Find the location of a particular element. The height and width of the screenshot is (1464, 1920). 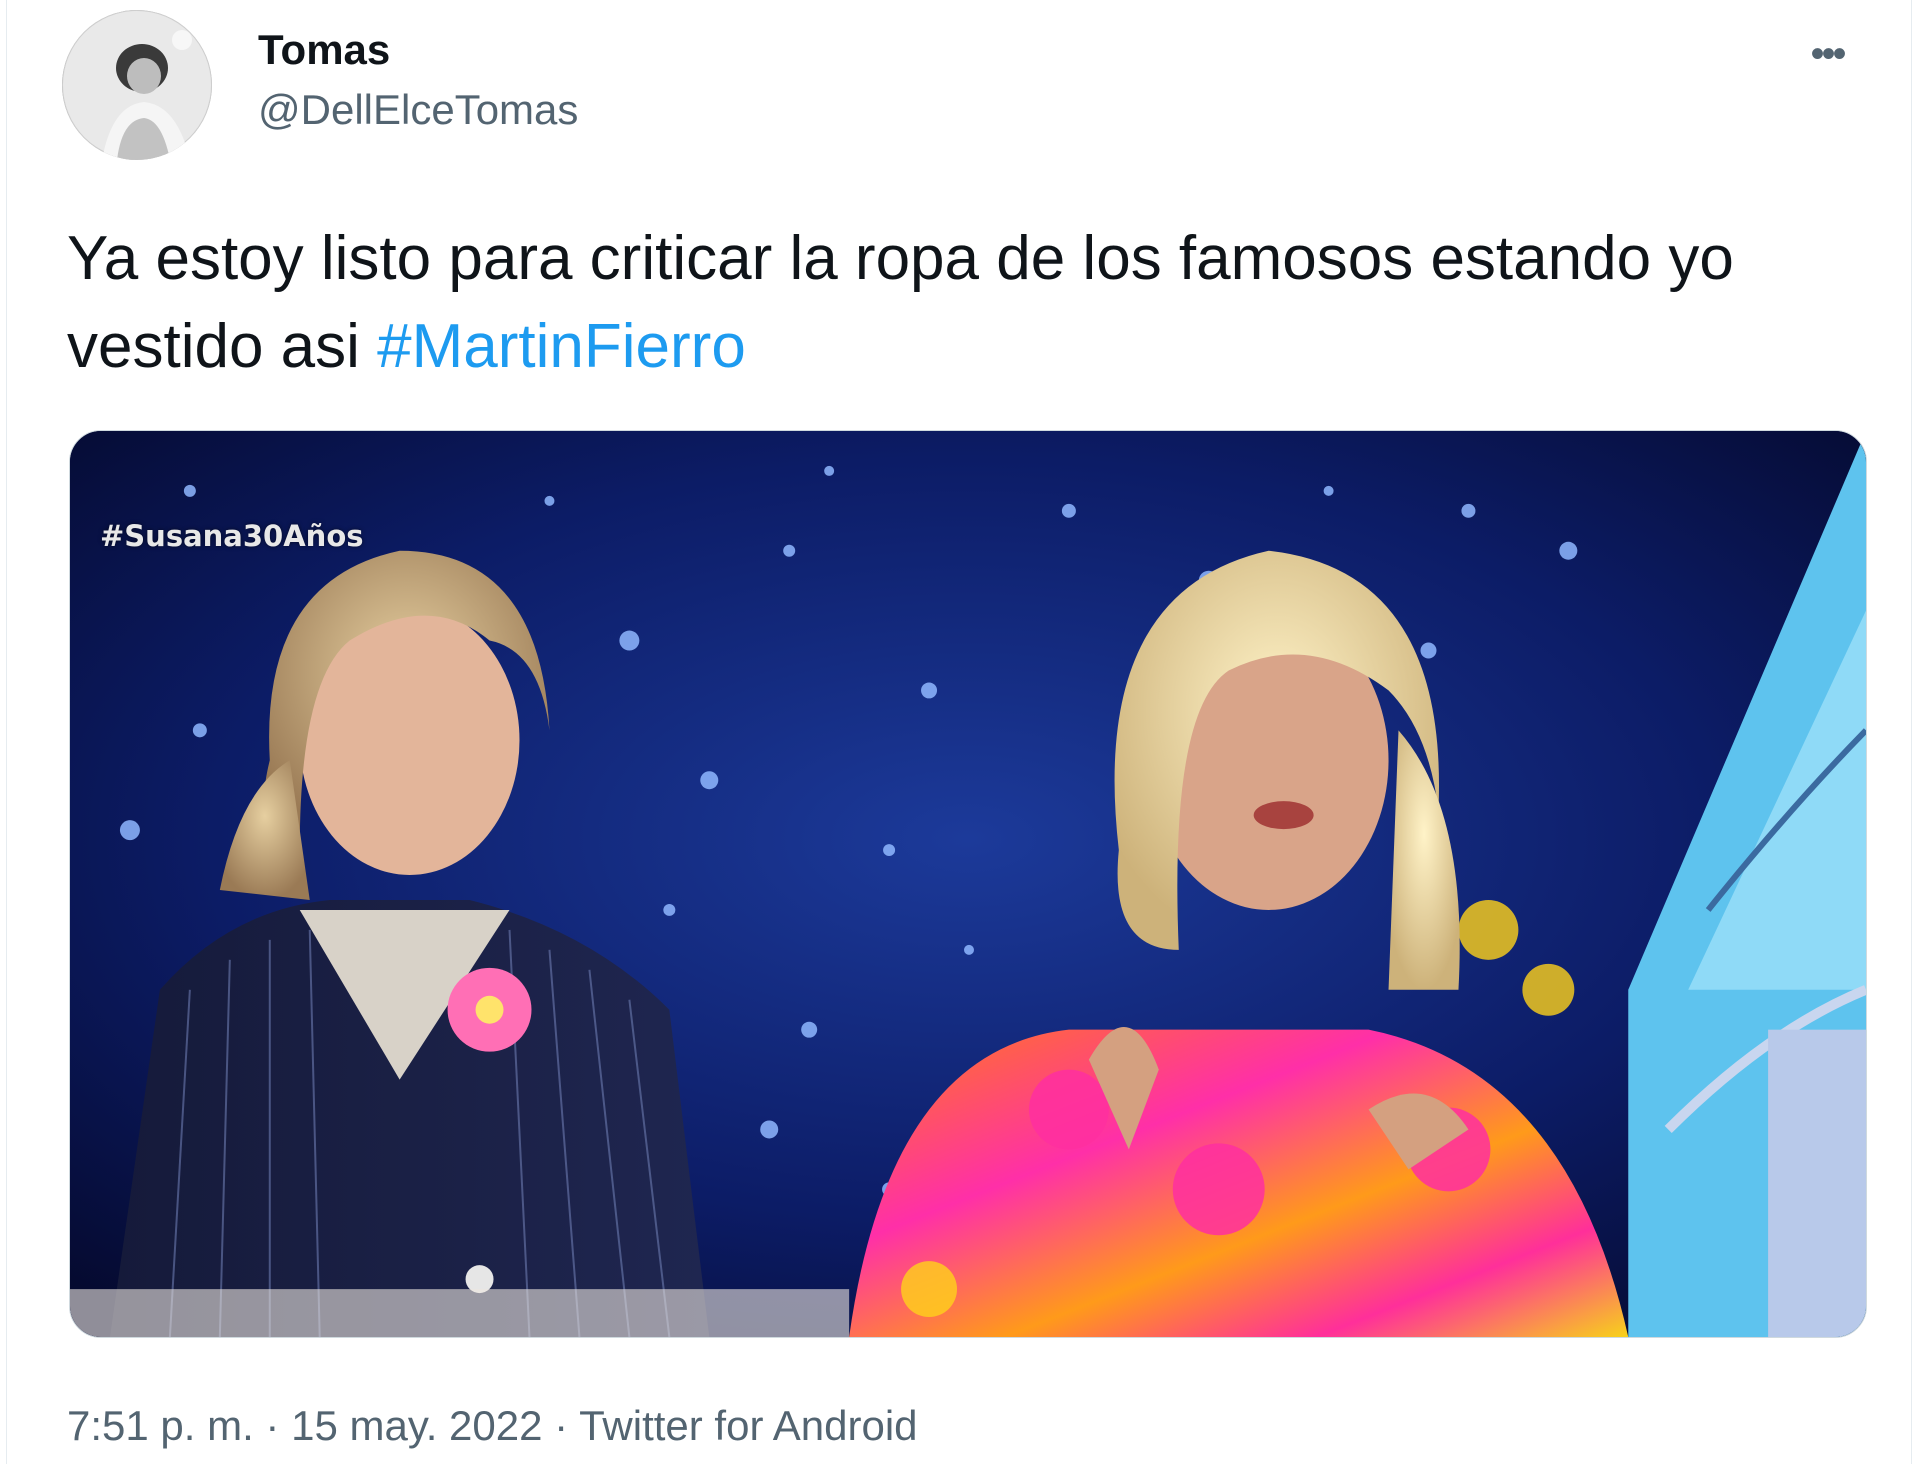

avatar is located at coordinates (137, 85).